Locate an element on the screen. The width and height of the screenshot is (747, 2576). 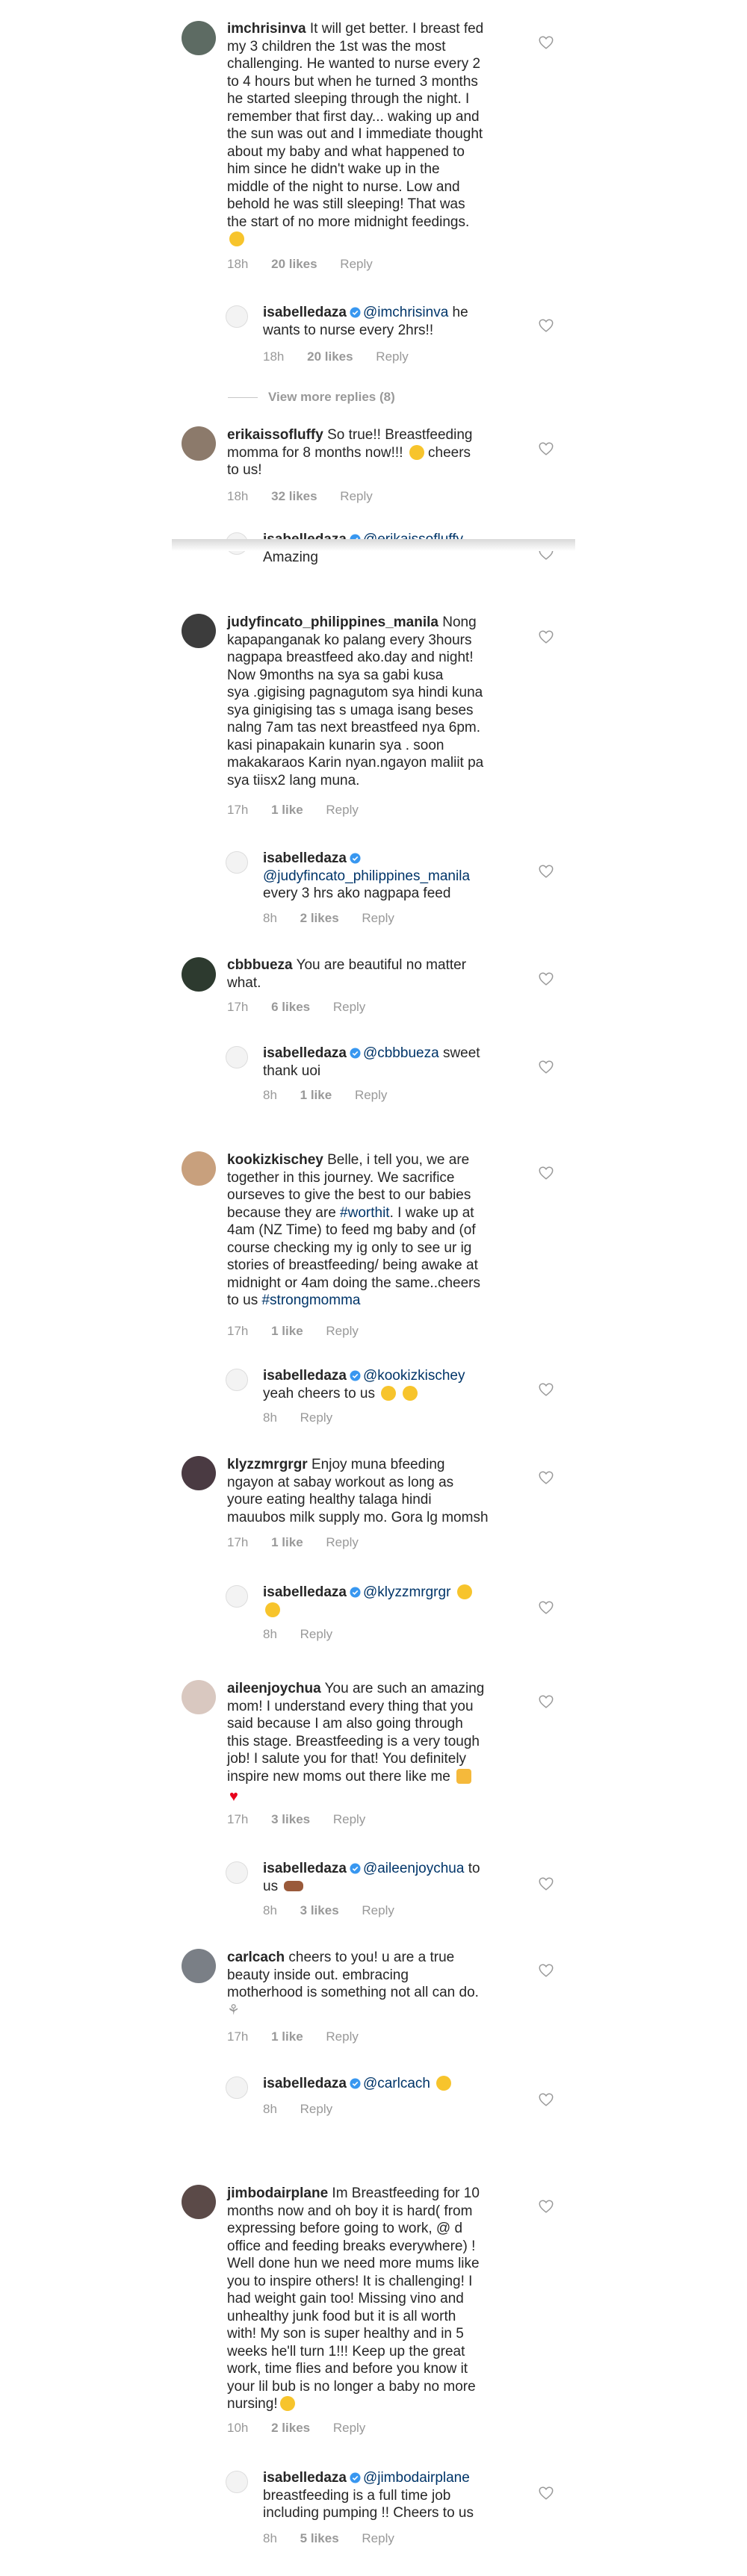
comment-line: kapapanganak ko palang every 3hours is located at coordinates (349, 640).